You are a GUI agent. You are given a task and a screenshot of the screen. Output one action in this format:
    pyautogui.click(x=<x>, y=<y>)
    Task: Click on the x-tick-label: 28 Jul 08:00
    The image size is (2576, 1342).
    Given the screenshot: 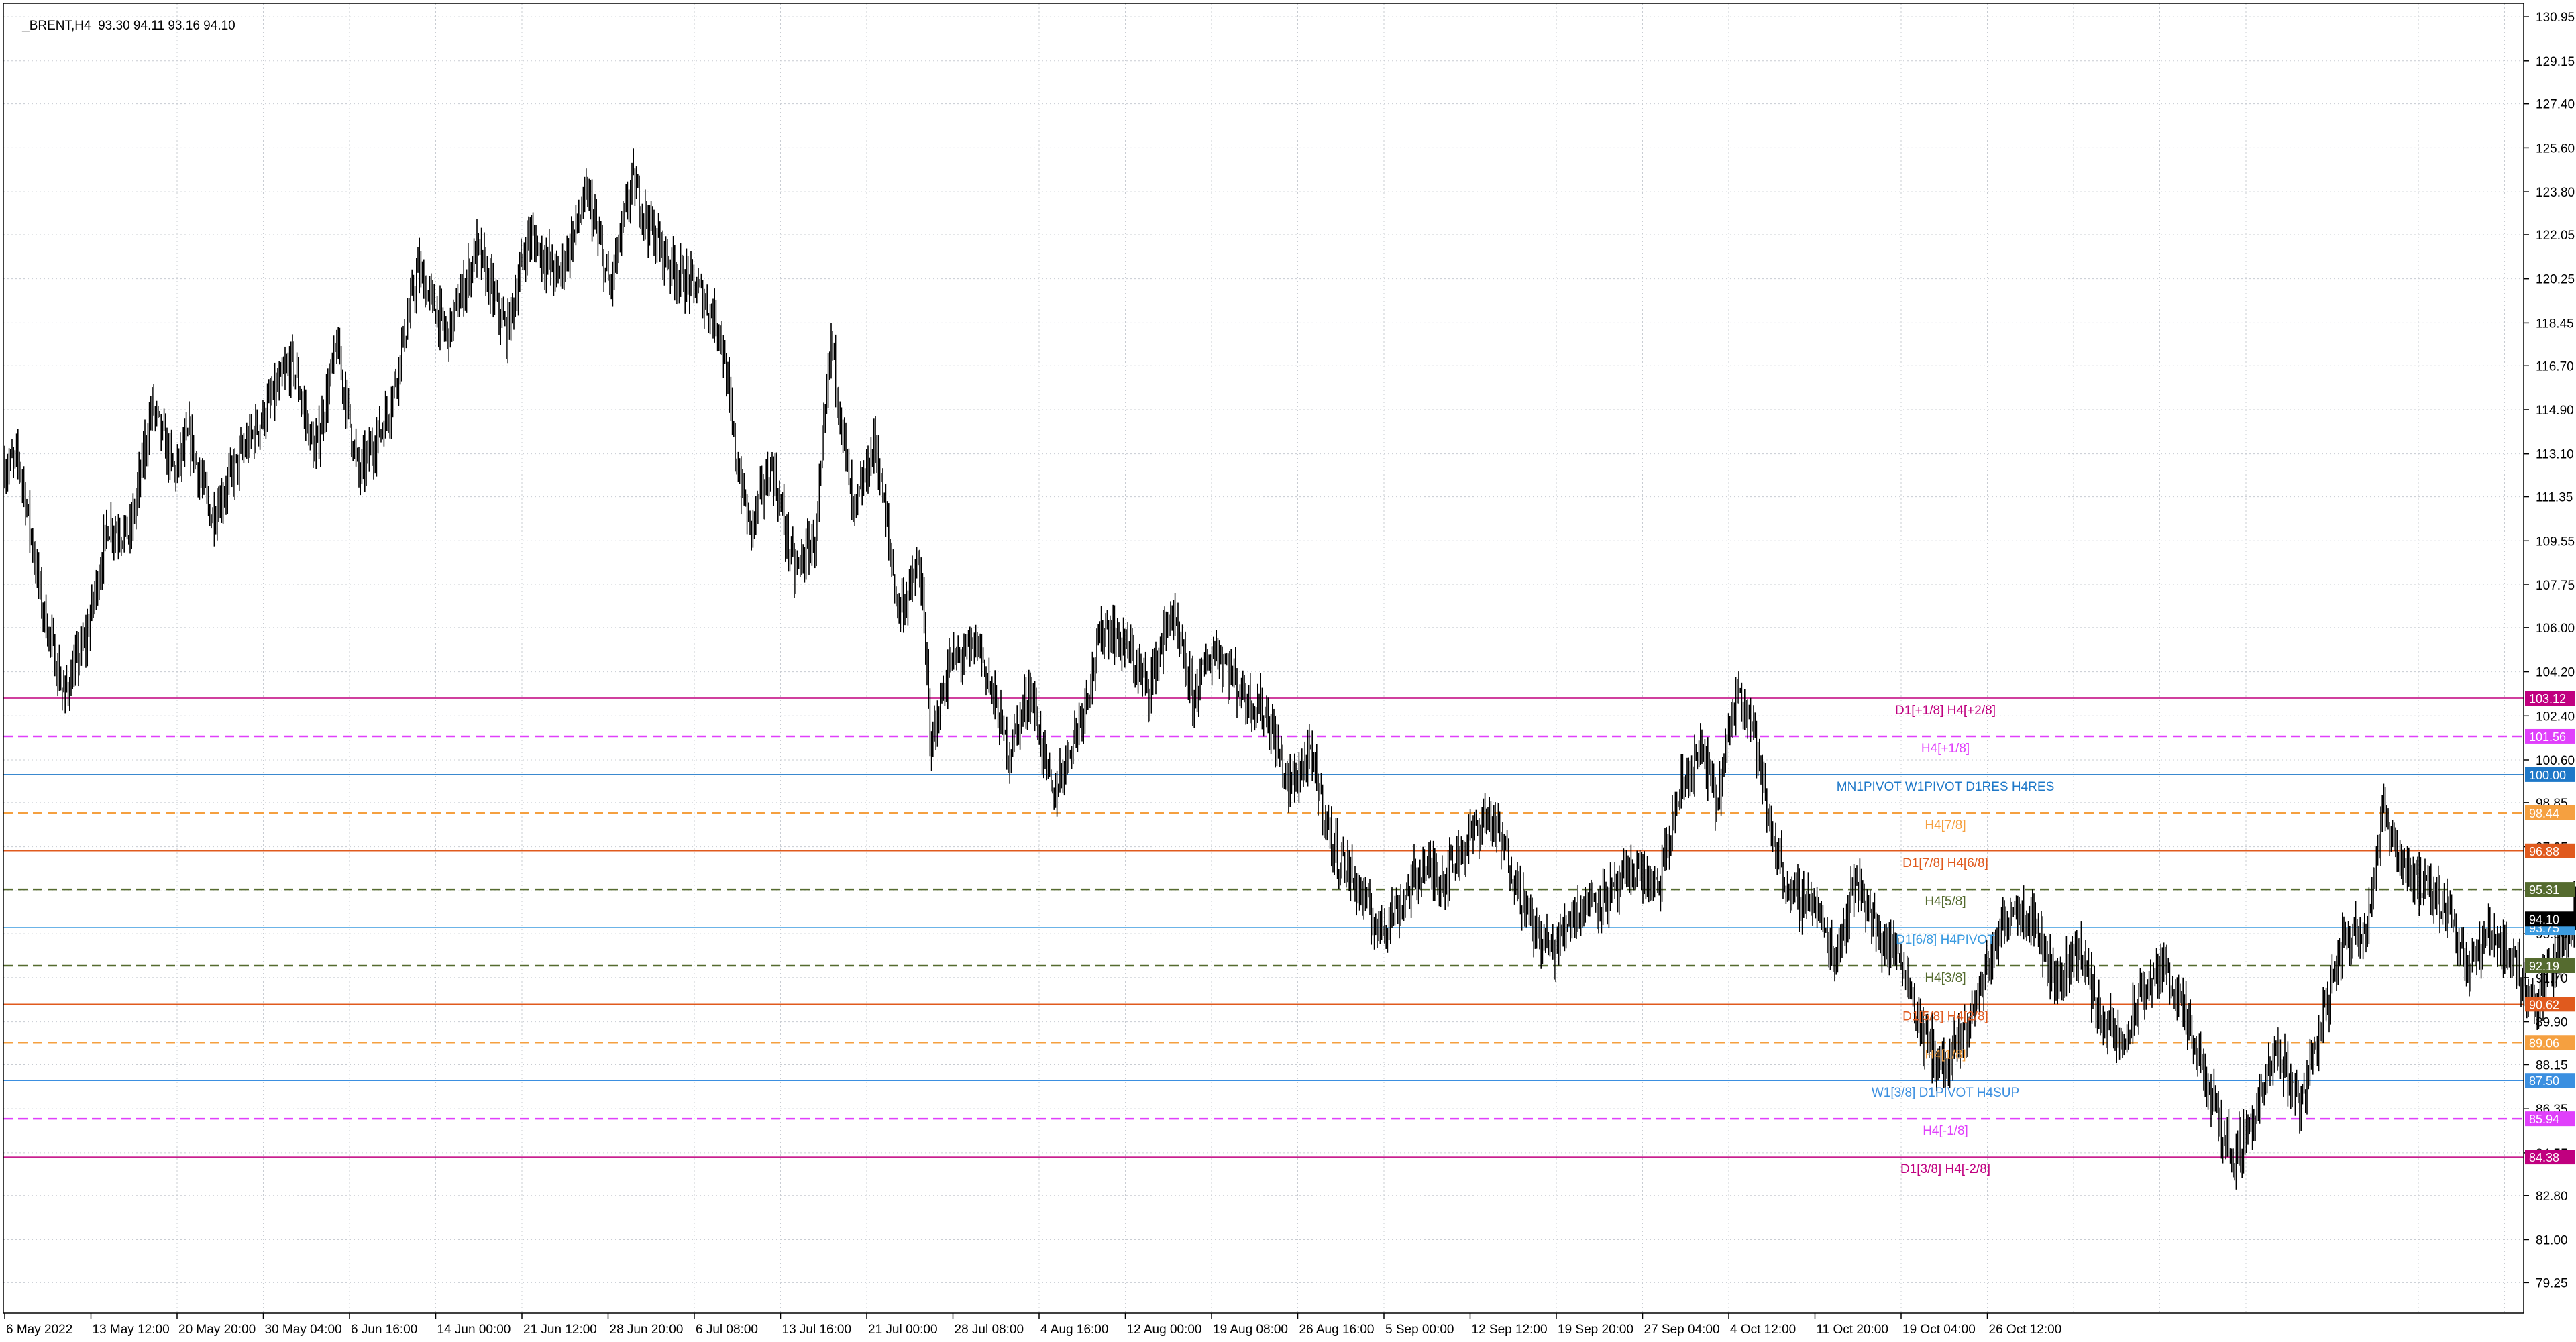 What is the action you would take?
    pyautogui.click(x=989, y=1330)
    